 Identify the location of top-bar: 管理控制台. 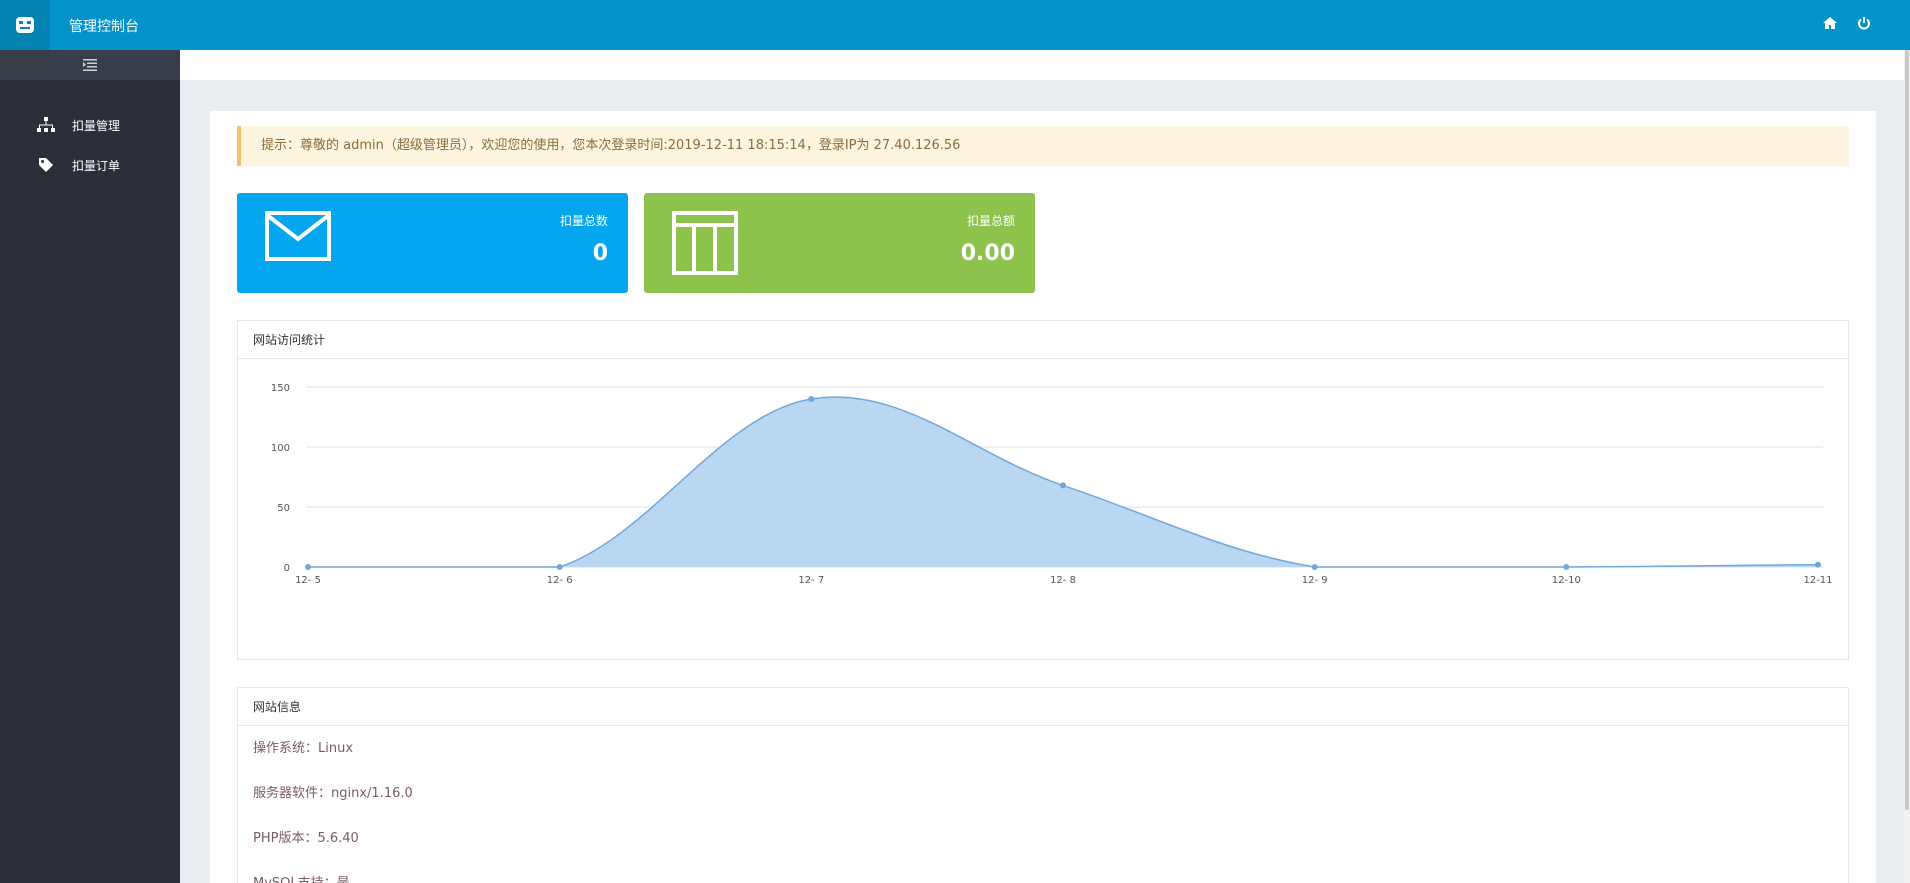
(955, 25).